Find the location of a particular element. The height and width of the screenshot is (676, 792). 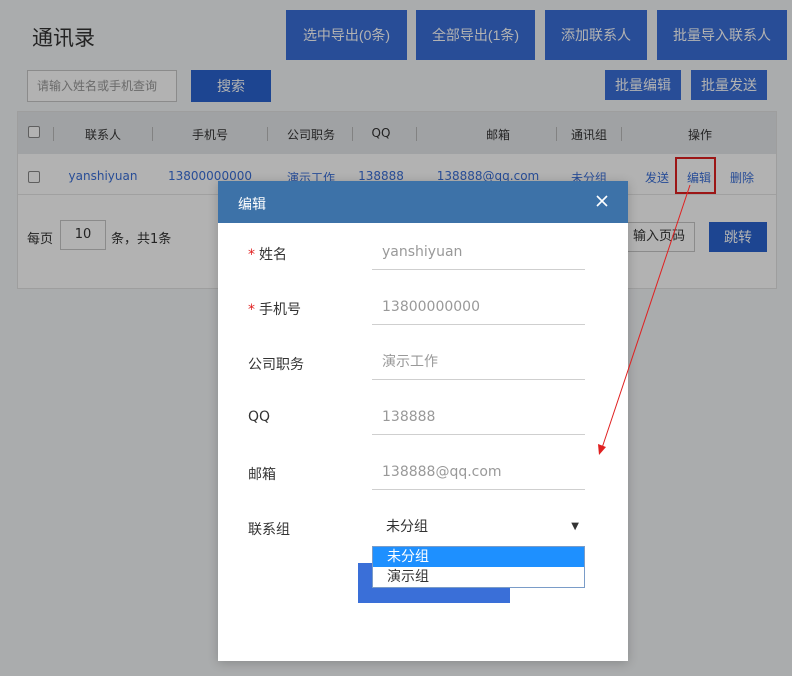

group-label: 联系组 is located at coordinates (269, 530).